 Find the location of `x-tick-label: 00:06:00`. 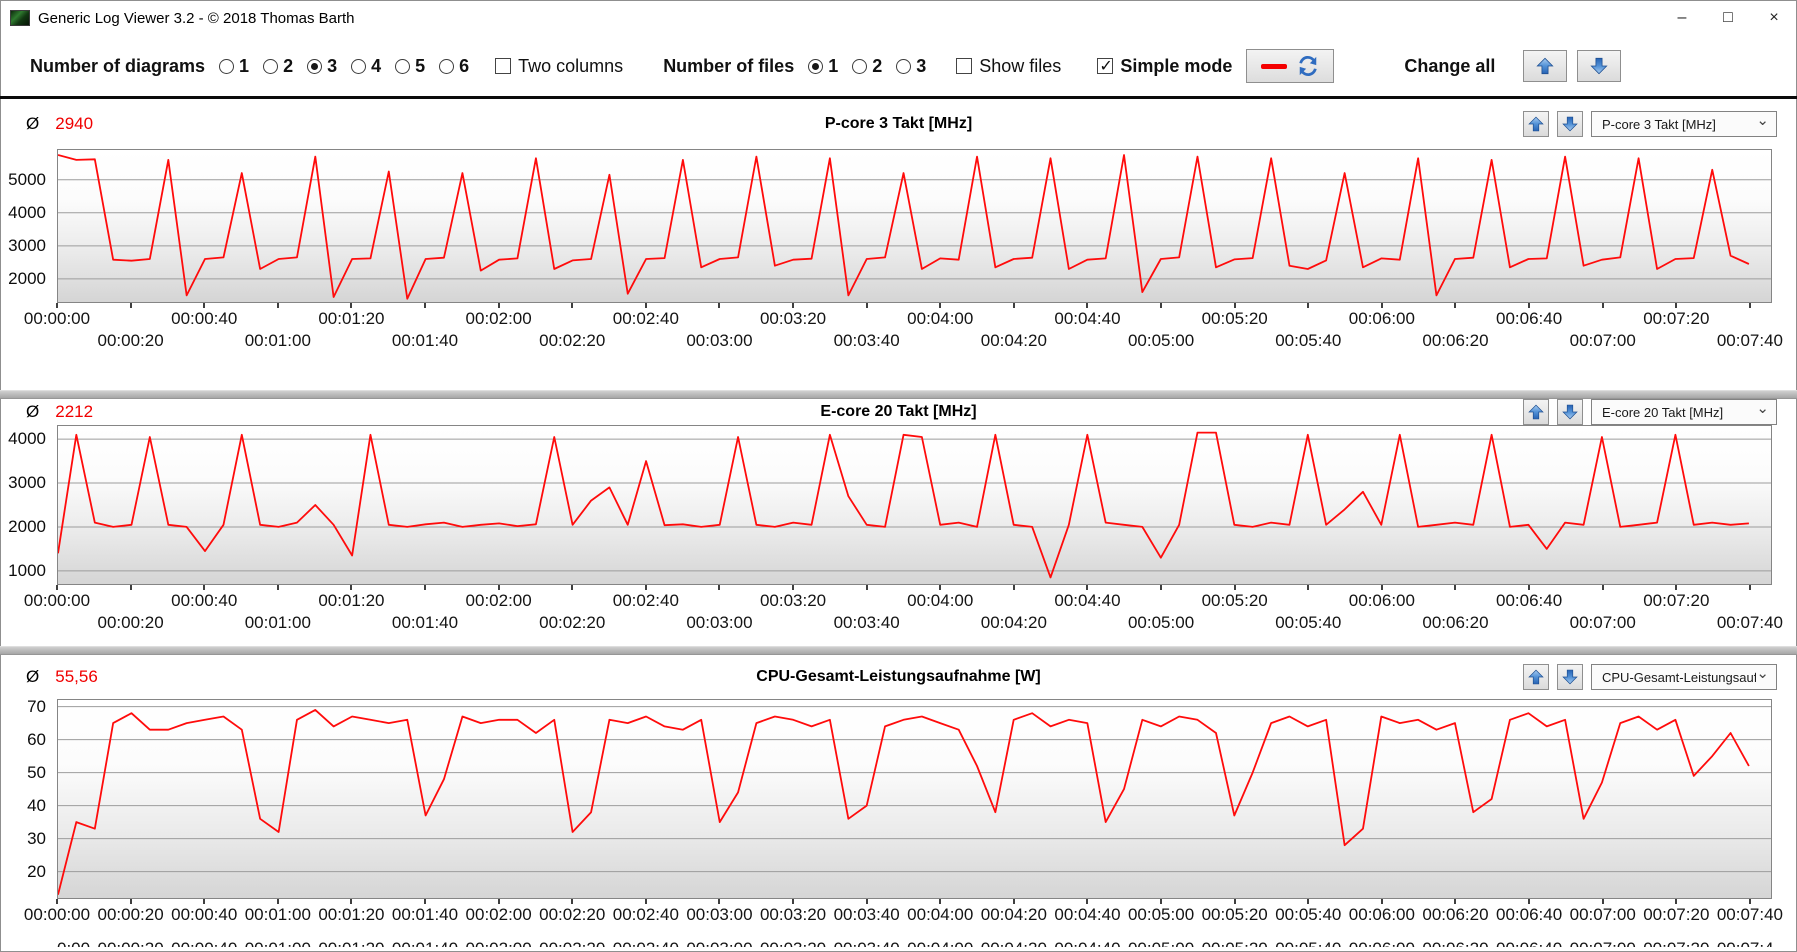

x-tick-label: 00:06:00 is located at coordinates (1381, 600).